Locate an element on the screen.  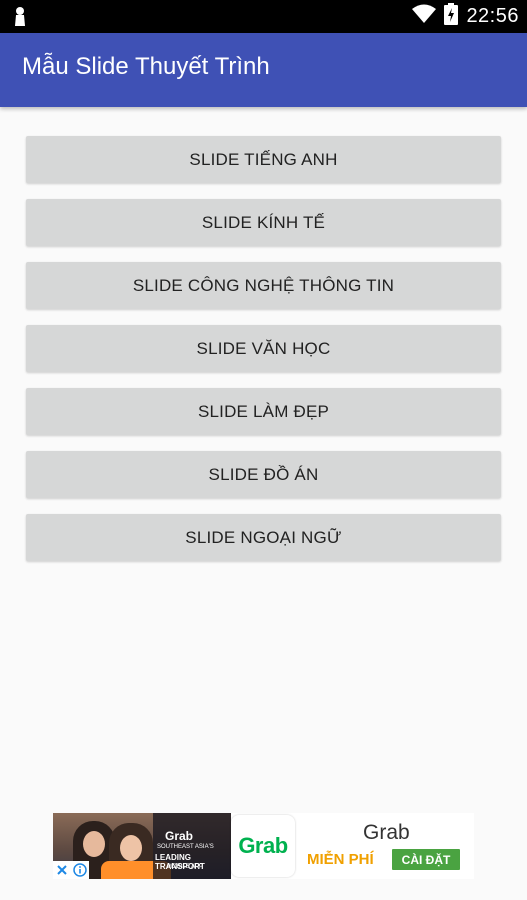
ad-photo-brand: Grab is located at coordinates (179, 836).